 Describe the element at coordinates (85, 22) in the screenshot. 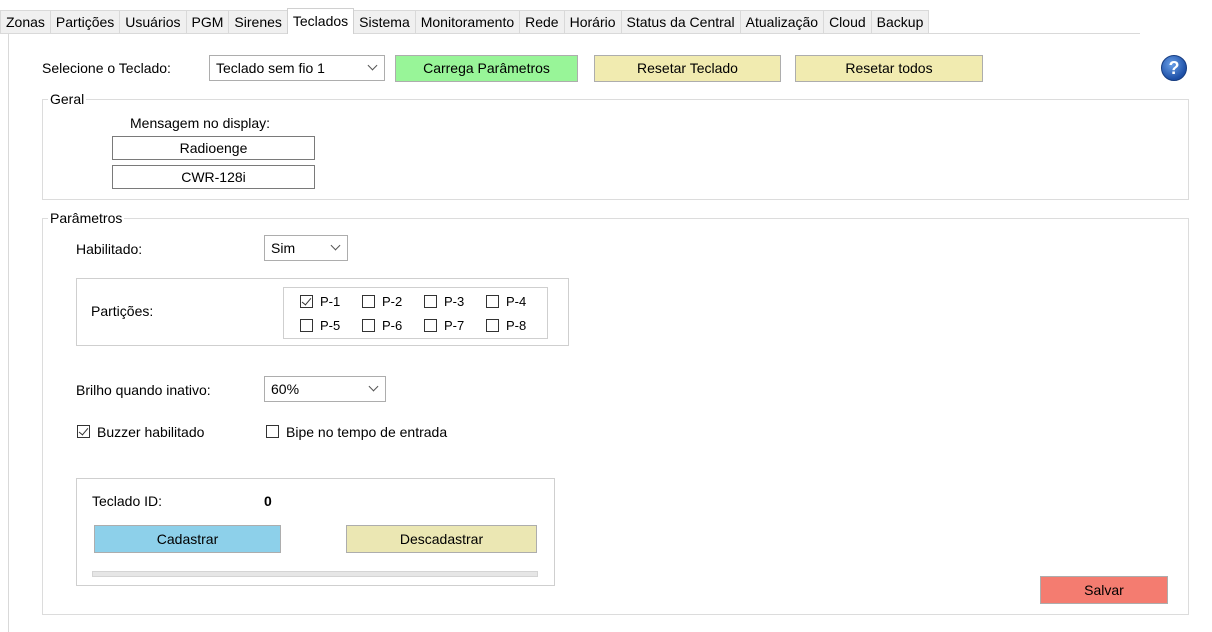

I see `tab-particoes: Partições` at that location.